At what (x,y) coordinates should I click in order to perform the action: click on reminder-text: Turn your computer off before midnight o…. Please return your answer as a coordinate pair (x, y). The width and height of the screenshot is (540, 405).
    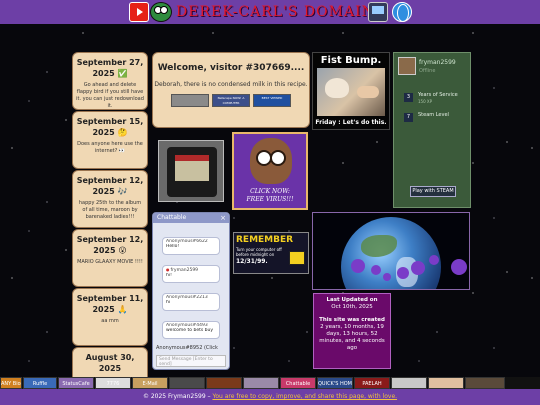
    Looking at the image, I should click on (259, 252).